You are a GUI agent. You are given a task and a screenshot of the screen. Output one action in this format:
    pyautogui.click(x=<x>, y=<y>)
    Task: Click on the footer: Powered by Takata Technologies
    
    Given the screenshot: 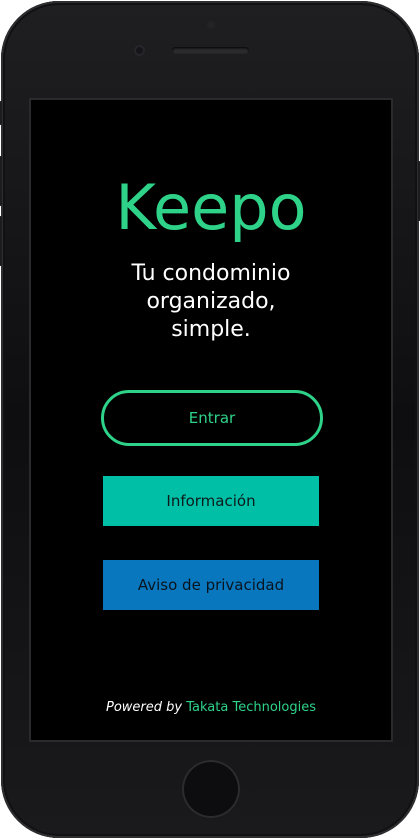 What is the action you would take?
    pyautogui.click(x=211, y=707)
    